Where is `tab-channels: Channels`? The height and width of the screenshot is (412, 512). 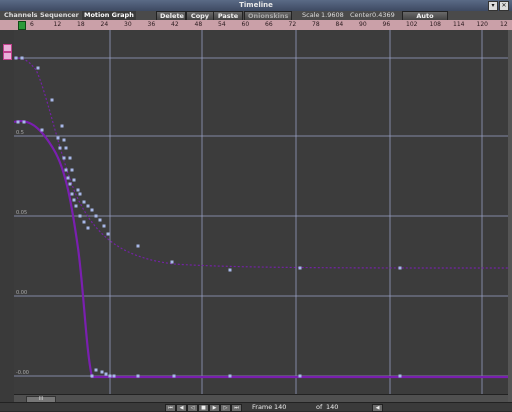
tab-channels: Channels is located at coordinates (21, 15).